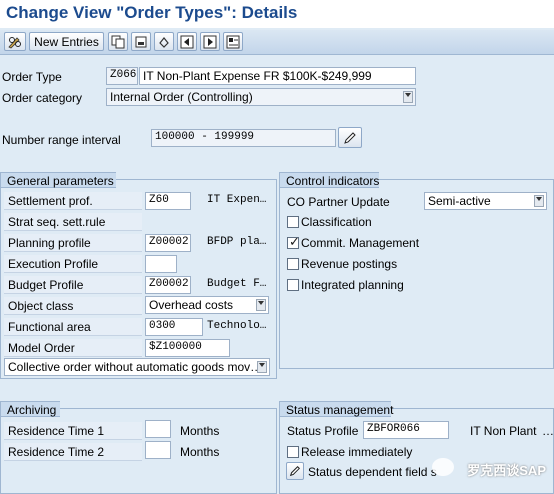  What do you see at coordinates (73, 222) in the screenshot?
I see `strat-seq-label: Strat seq. sett.rule` at bounding box center [73, 222].